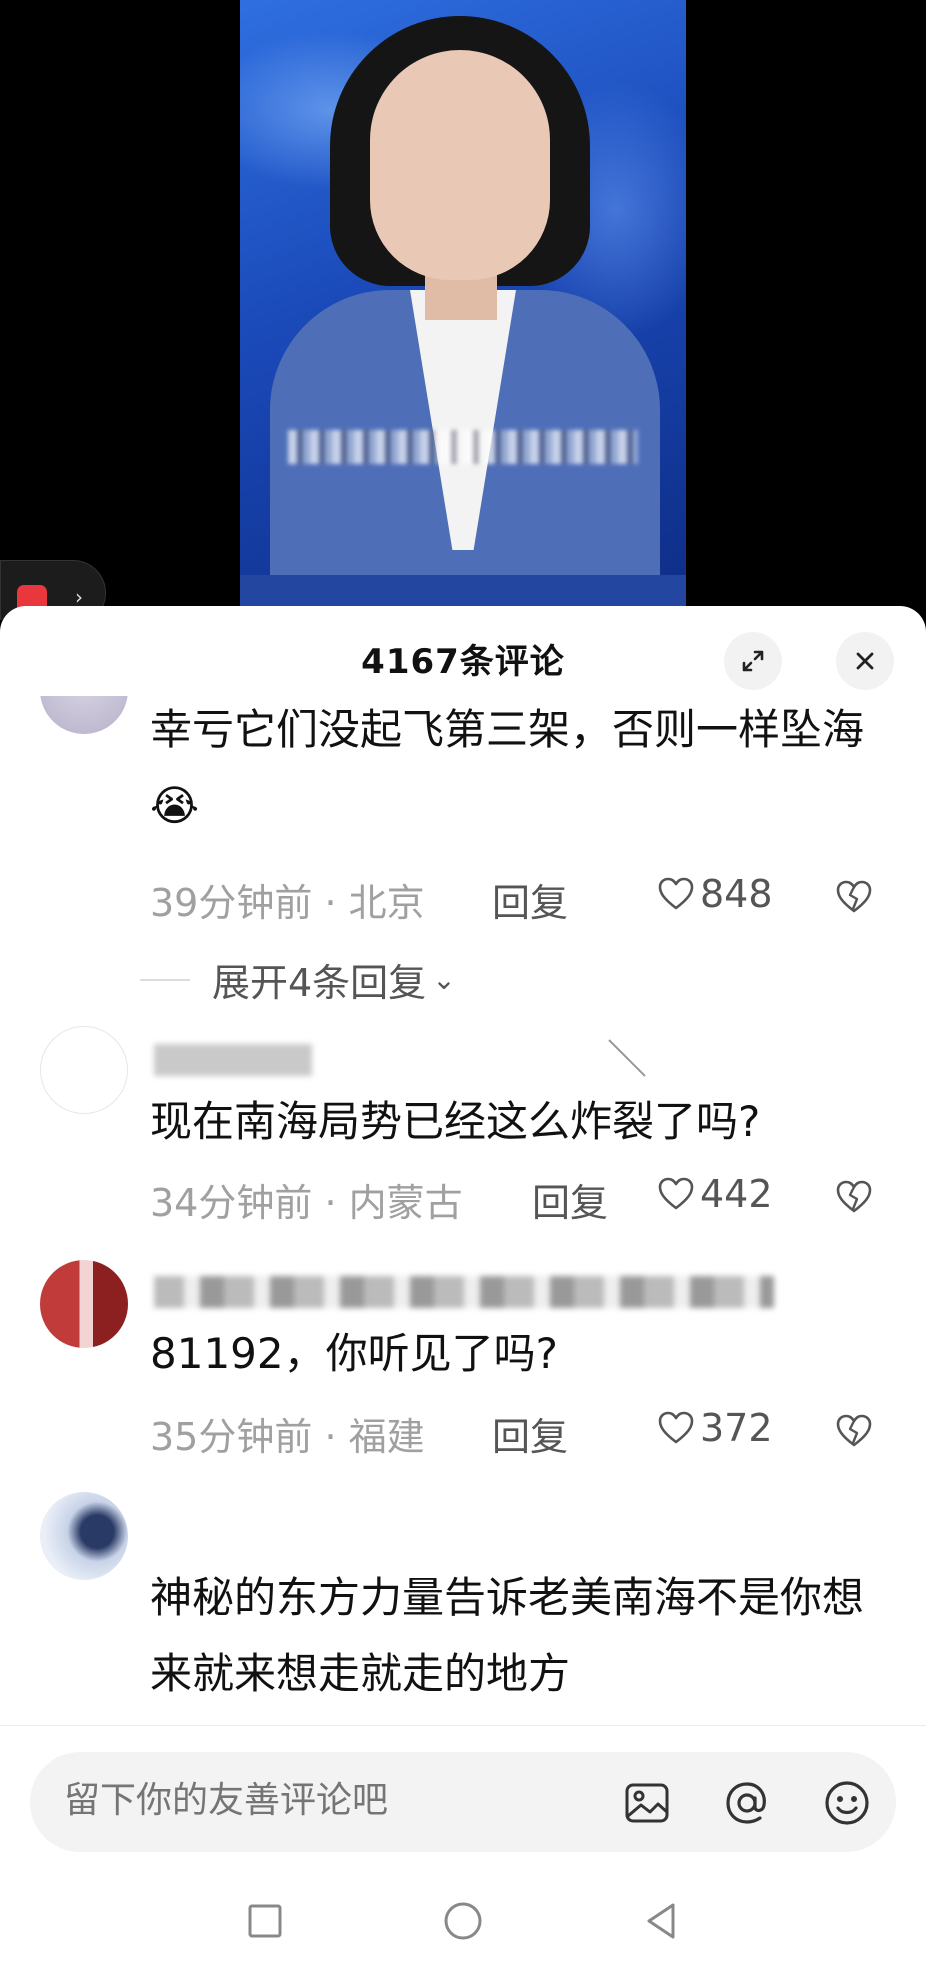 Image resolution: width=926 pixels, height=1966 pixels. I want to click on comment-text: 神秘的东方力量告诉老美南海不是你想来就来想走就走的地方, so click(507, 1635).